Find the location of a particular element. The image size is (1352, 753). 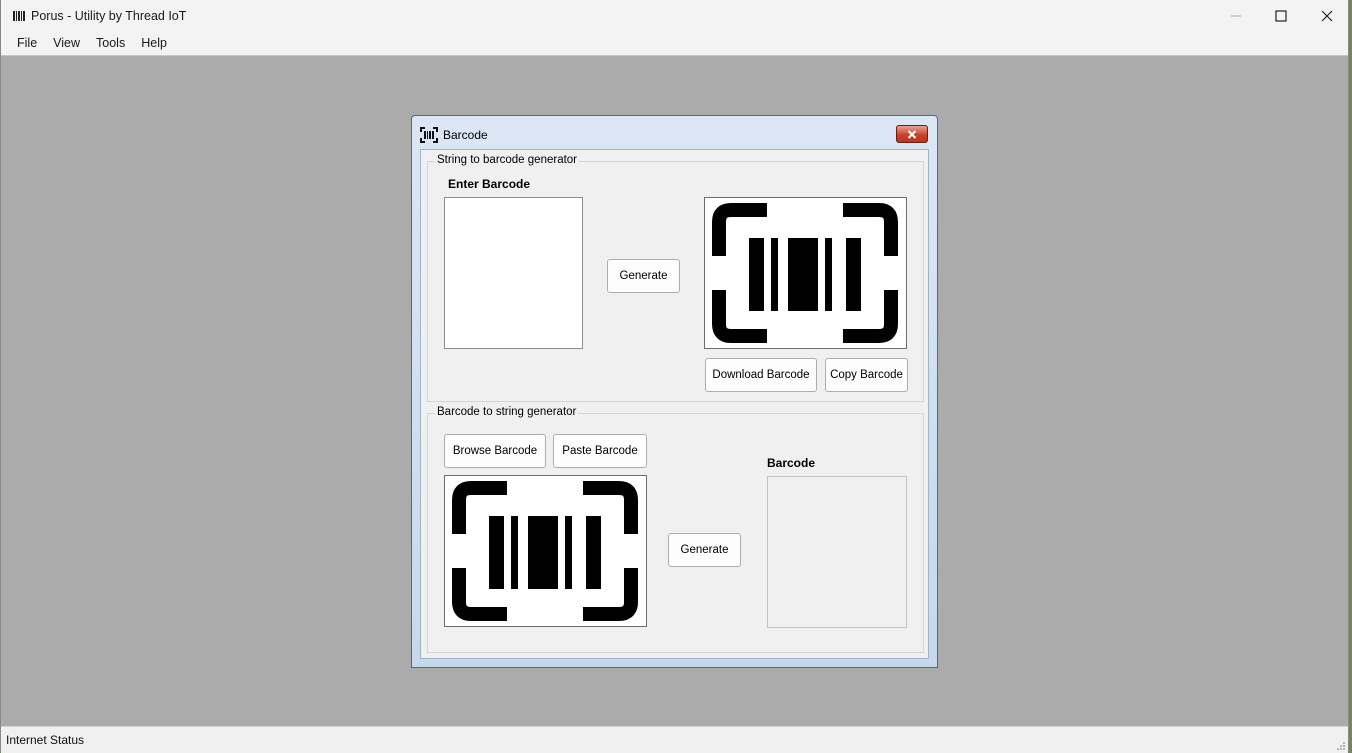

minimize-button is located at coordinates (1236, 15).